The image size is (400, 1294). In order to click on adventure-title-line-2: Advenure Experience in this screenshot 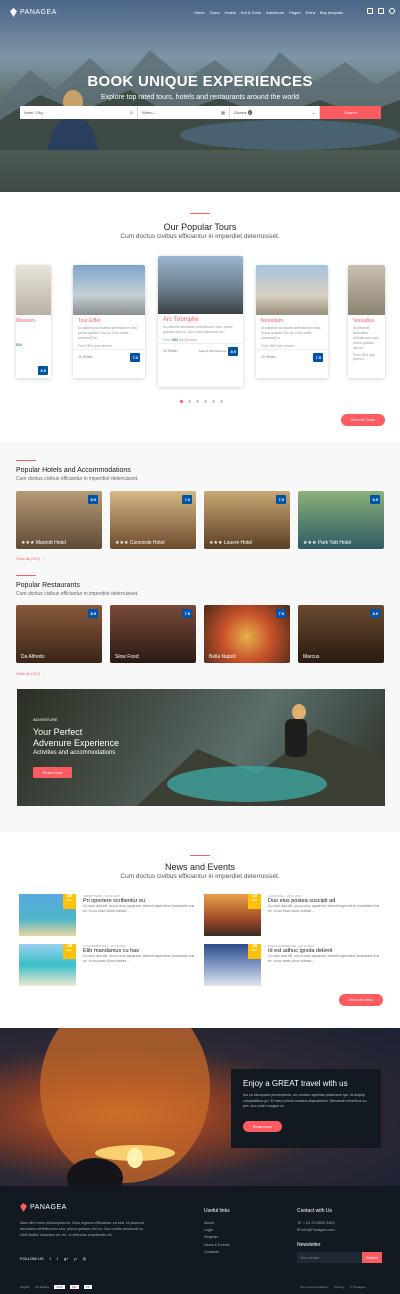, I will do `click(76, 743)`.